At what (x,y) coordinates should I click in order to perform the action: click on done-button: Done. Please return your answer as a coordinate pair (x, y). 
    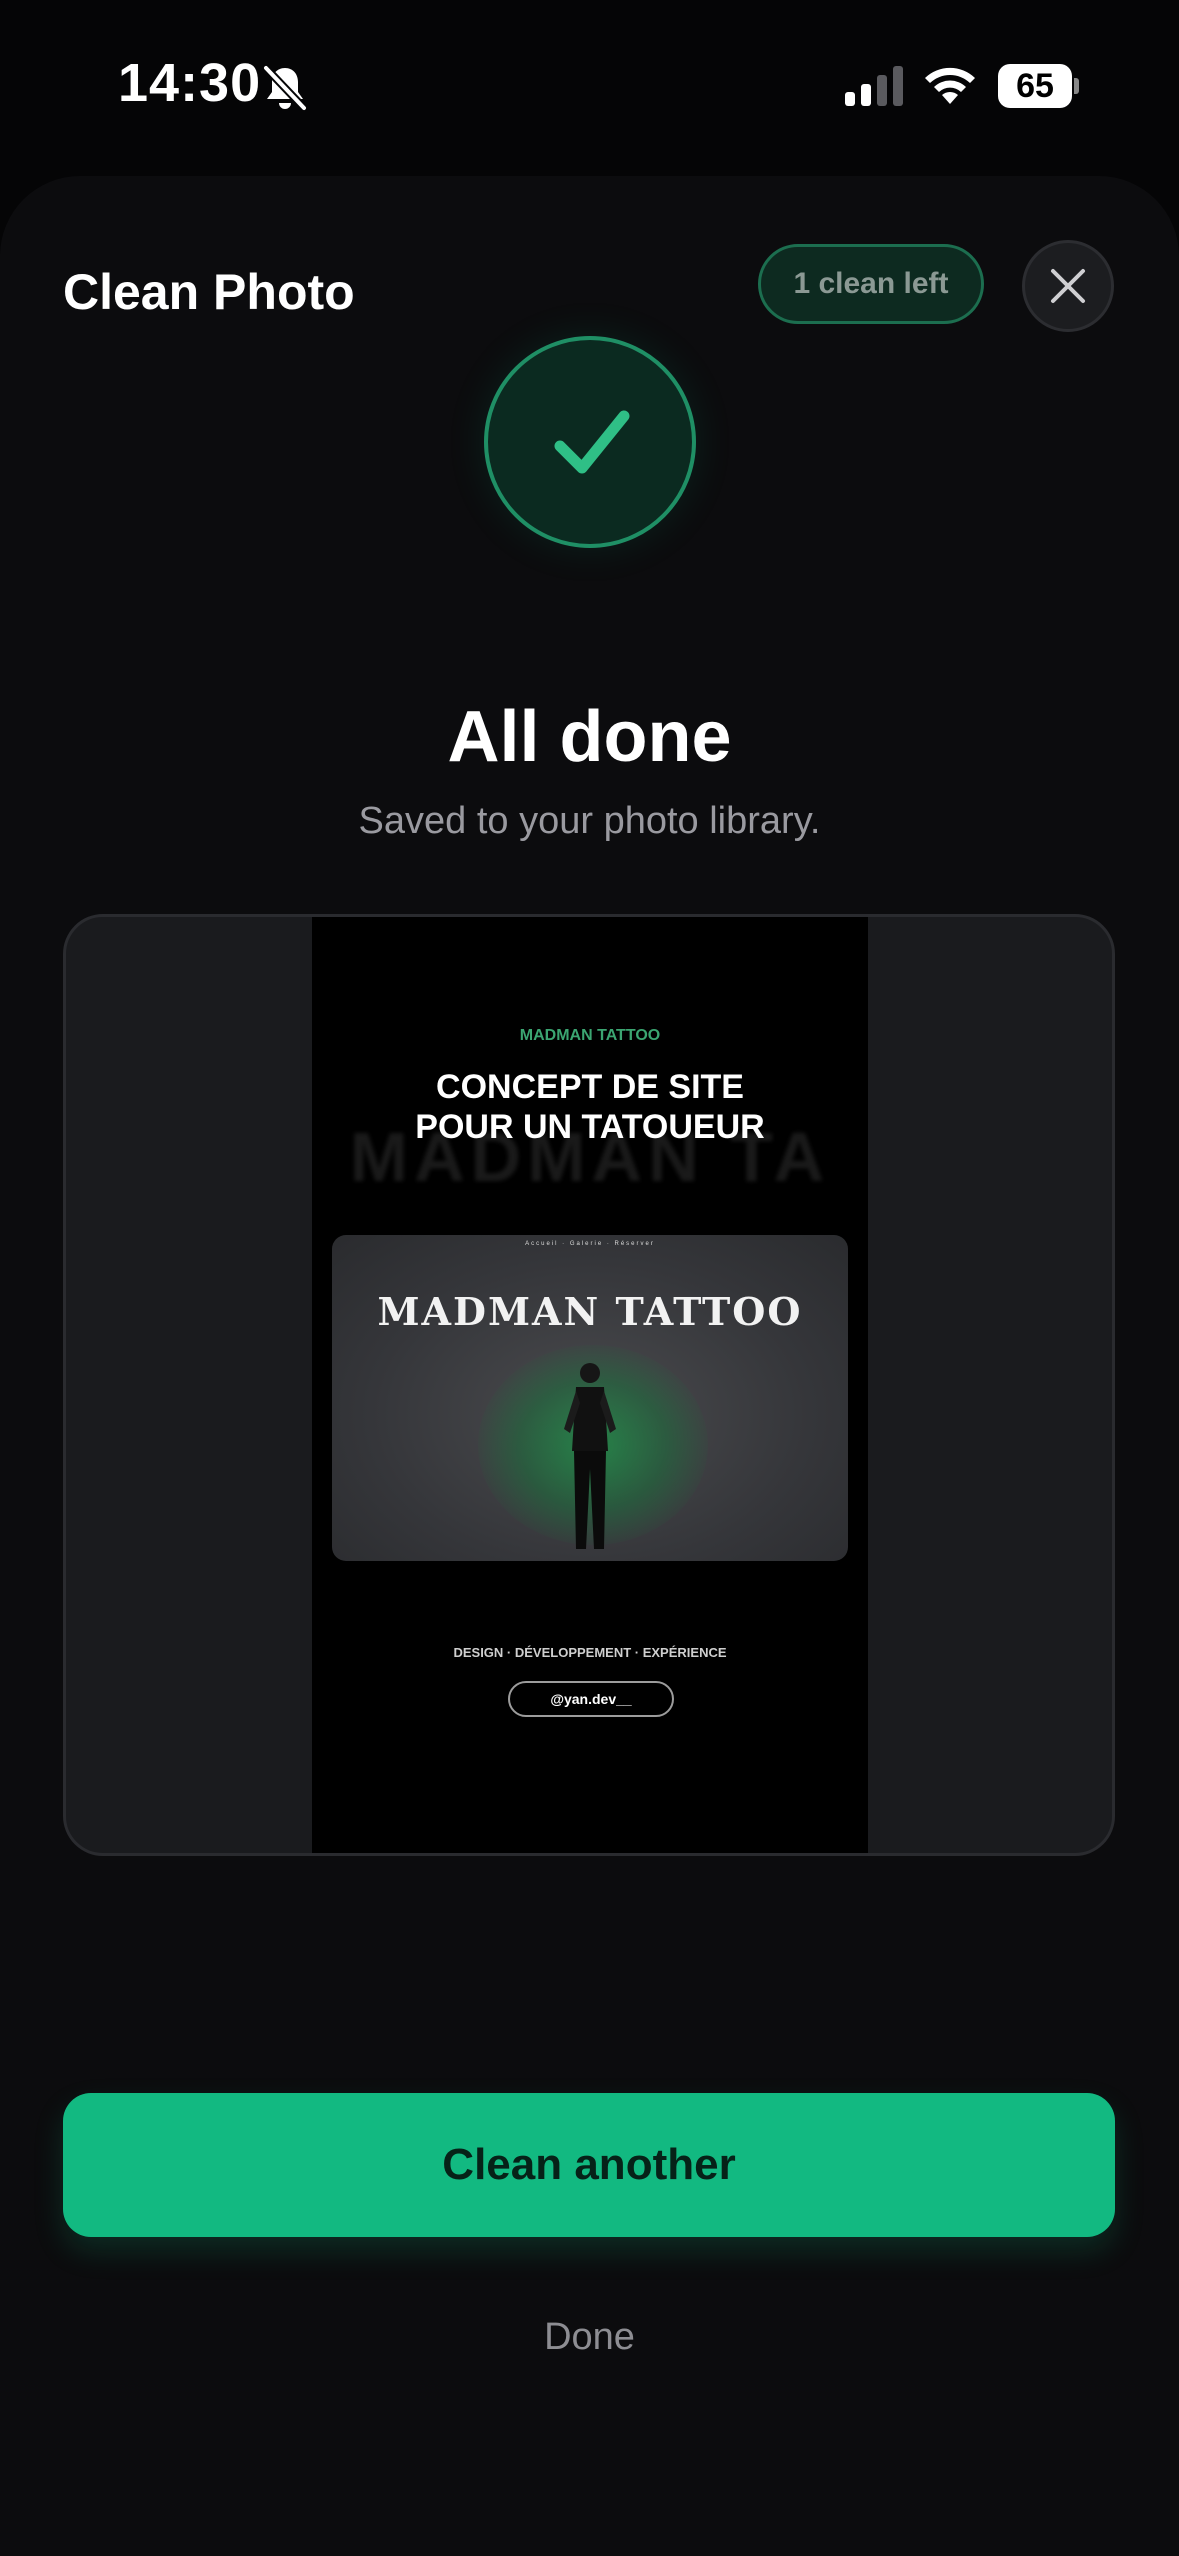
    Looking at the image, I should click on (589, 2337).